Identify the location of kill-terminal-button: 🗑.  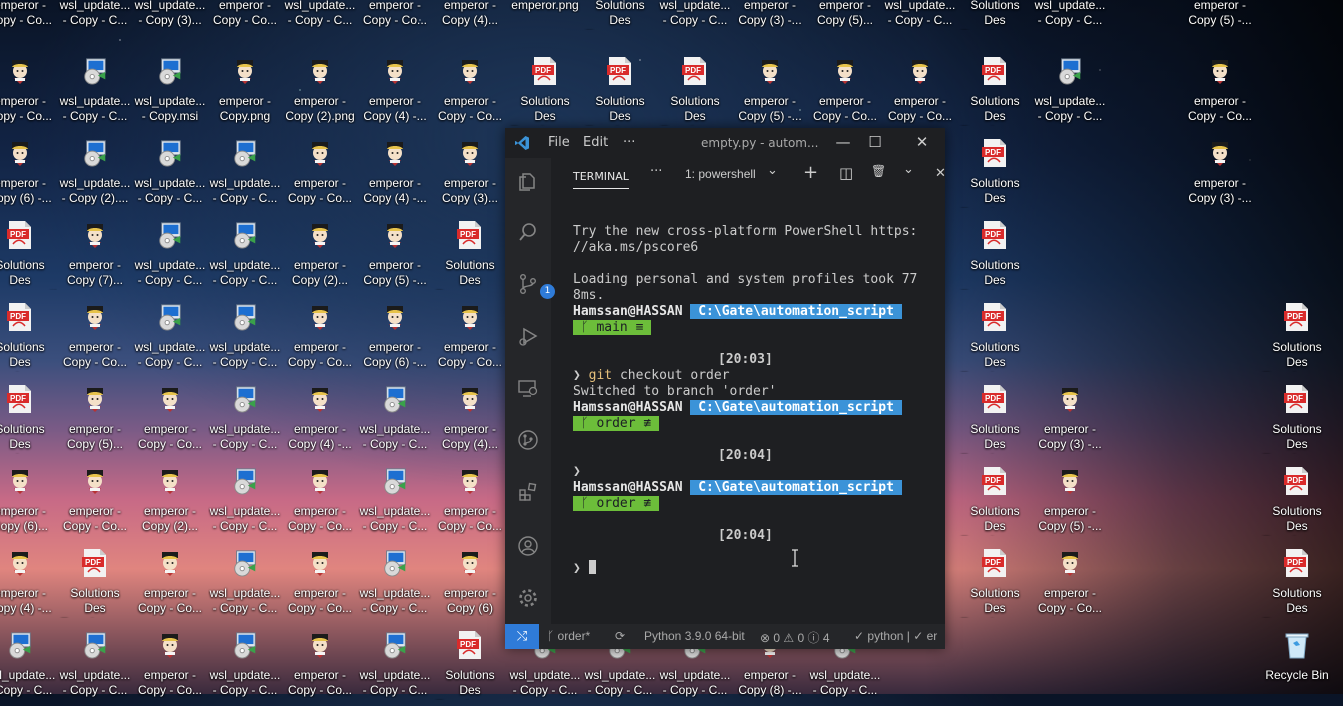
(878, 171).